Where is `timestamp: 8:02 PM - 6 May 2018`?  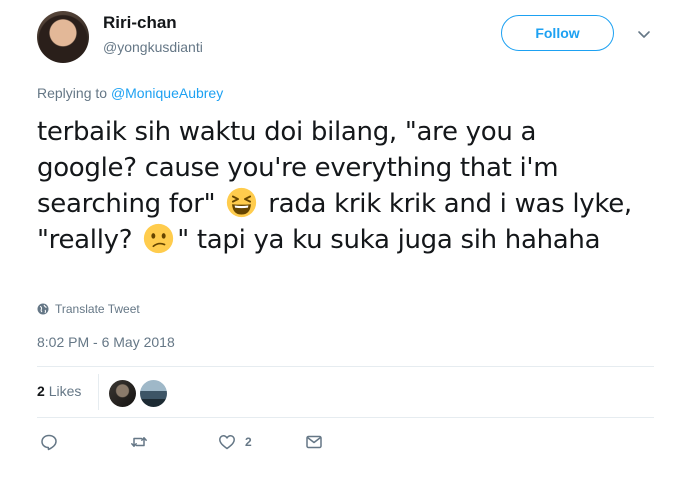
timestamp: 8:02 PM - 6 May 2018 is located at coordinates (106, 342).